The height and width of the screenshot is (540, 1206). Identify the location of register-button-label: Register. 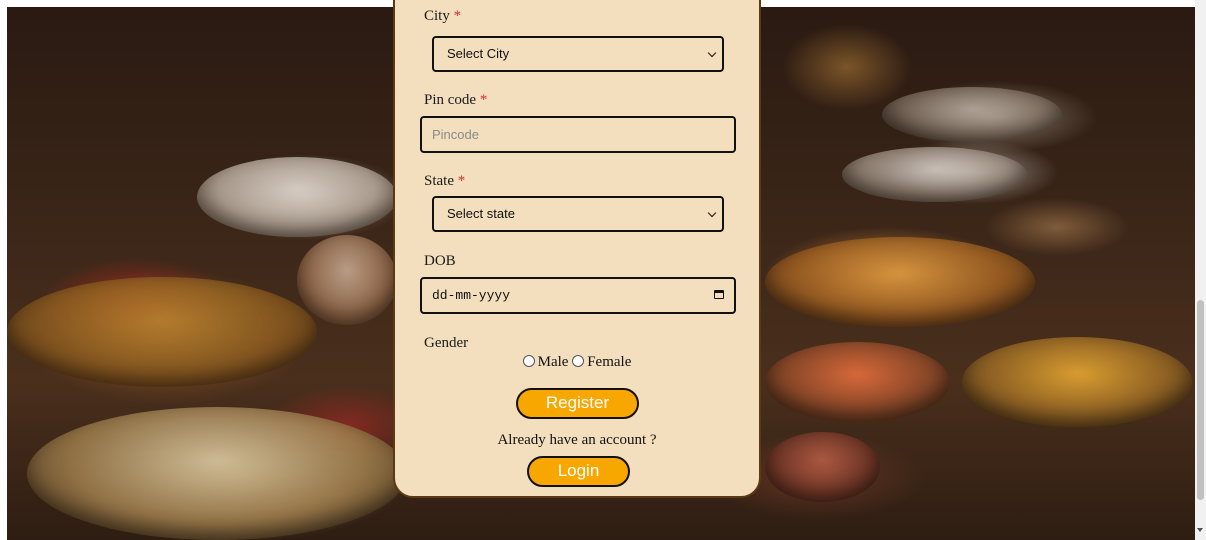
(577, 402).